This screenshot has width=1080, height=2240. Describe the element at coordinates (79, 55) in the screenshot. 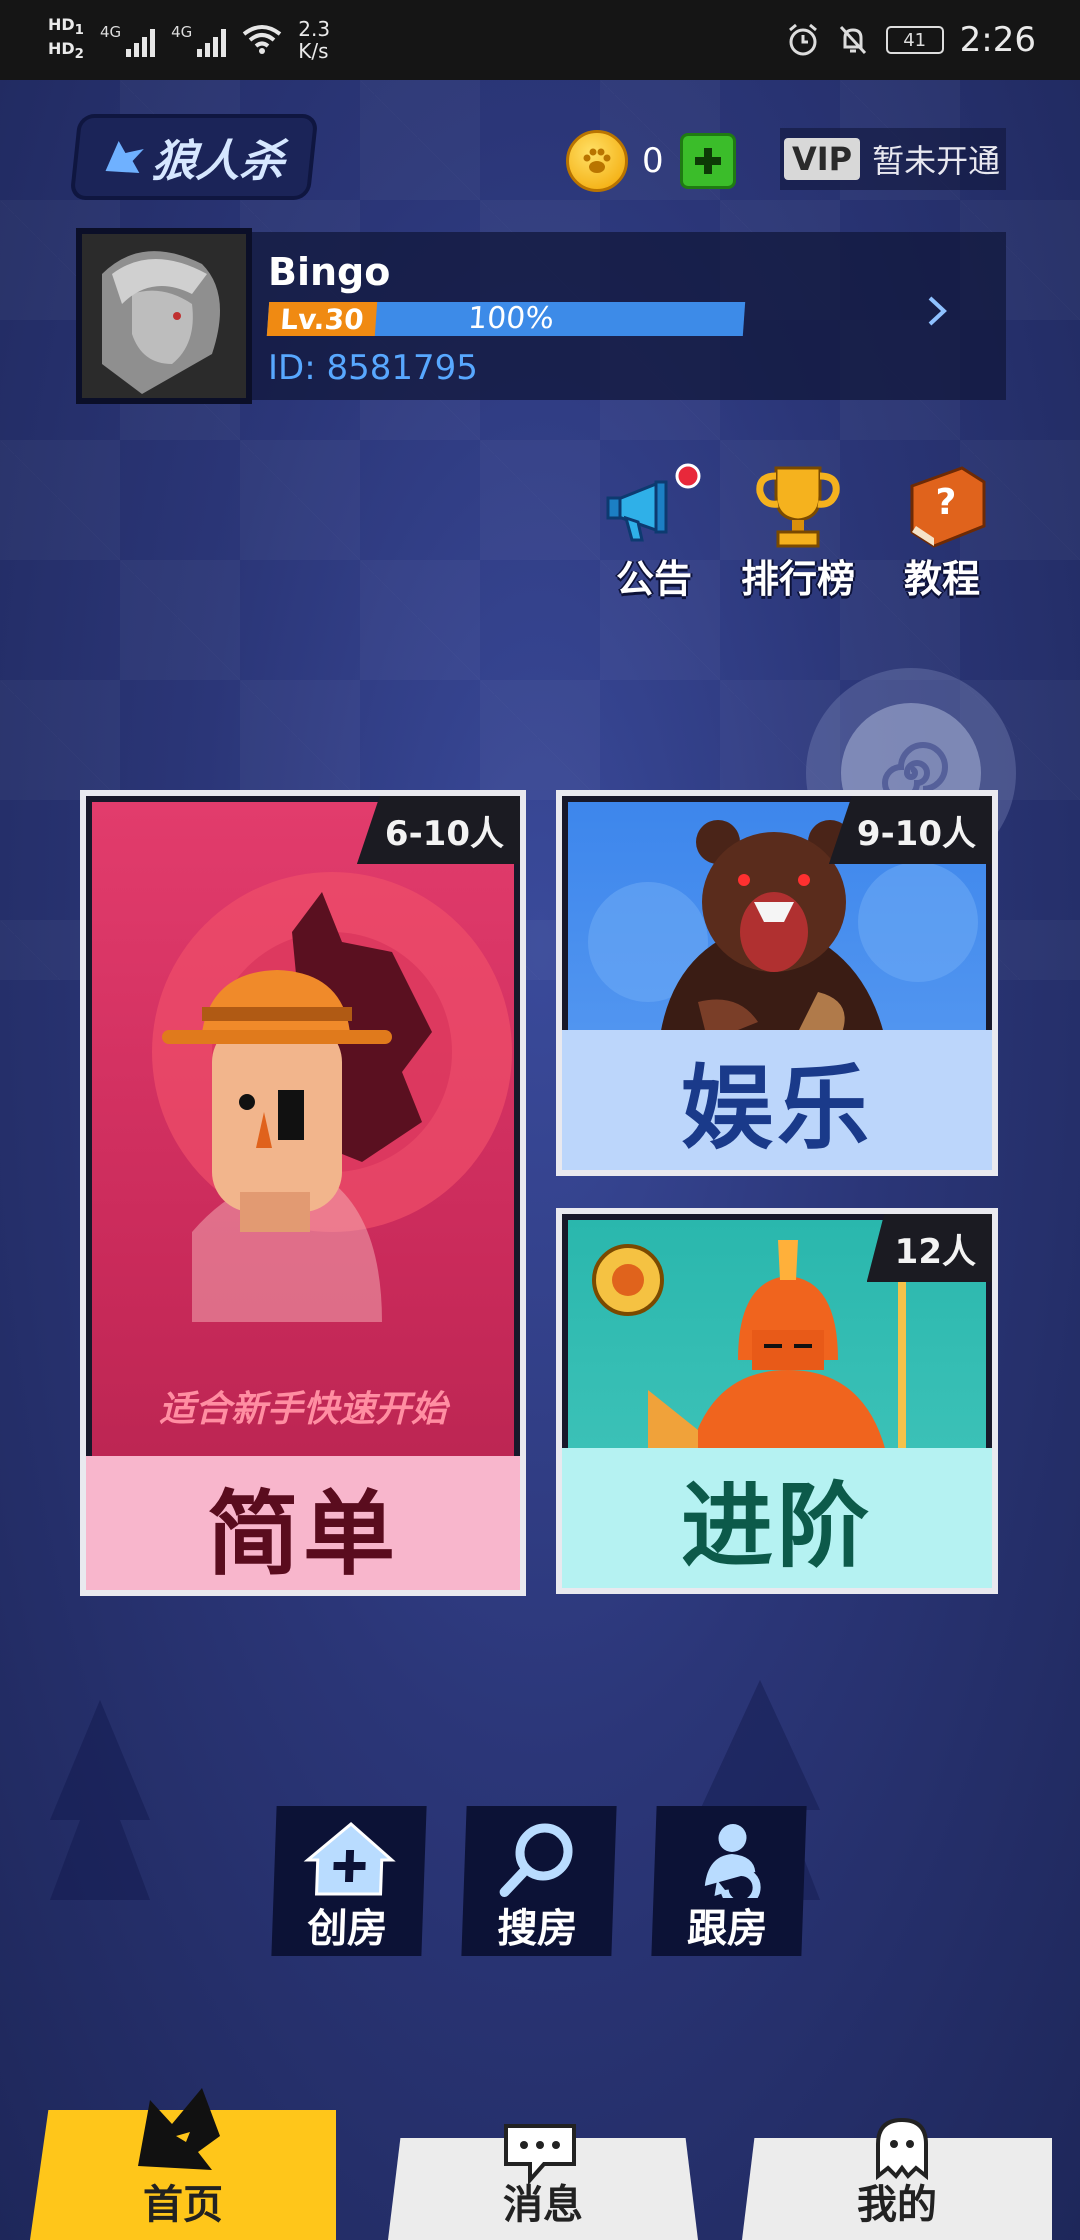

I see `hd2-sub: 2` at that location.